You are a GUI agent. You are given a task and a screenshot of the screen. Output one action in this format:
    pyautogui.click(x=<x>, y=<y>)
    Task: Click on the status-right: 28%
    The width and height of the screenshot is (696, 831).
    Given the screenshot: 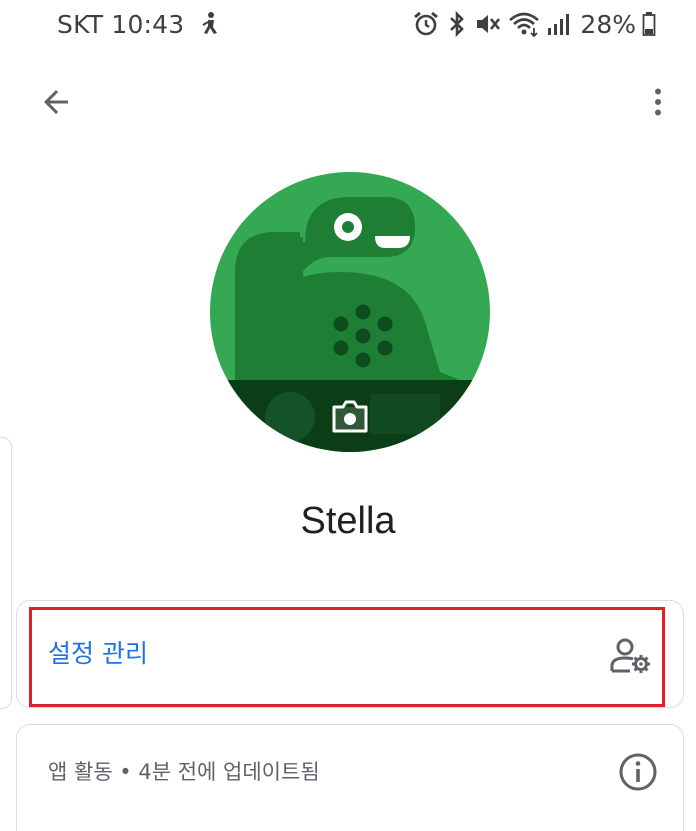 What is the action you would take?
    pyautogui.click(x=534, y=24)
    